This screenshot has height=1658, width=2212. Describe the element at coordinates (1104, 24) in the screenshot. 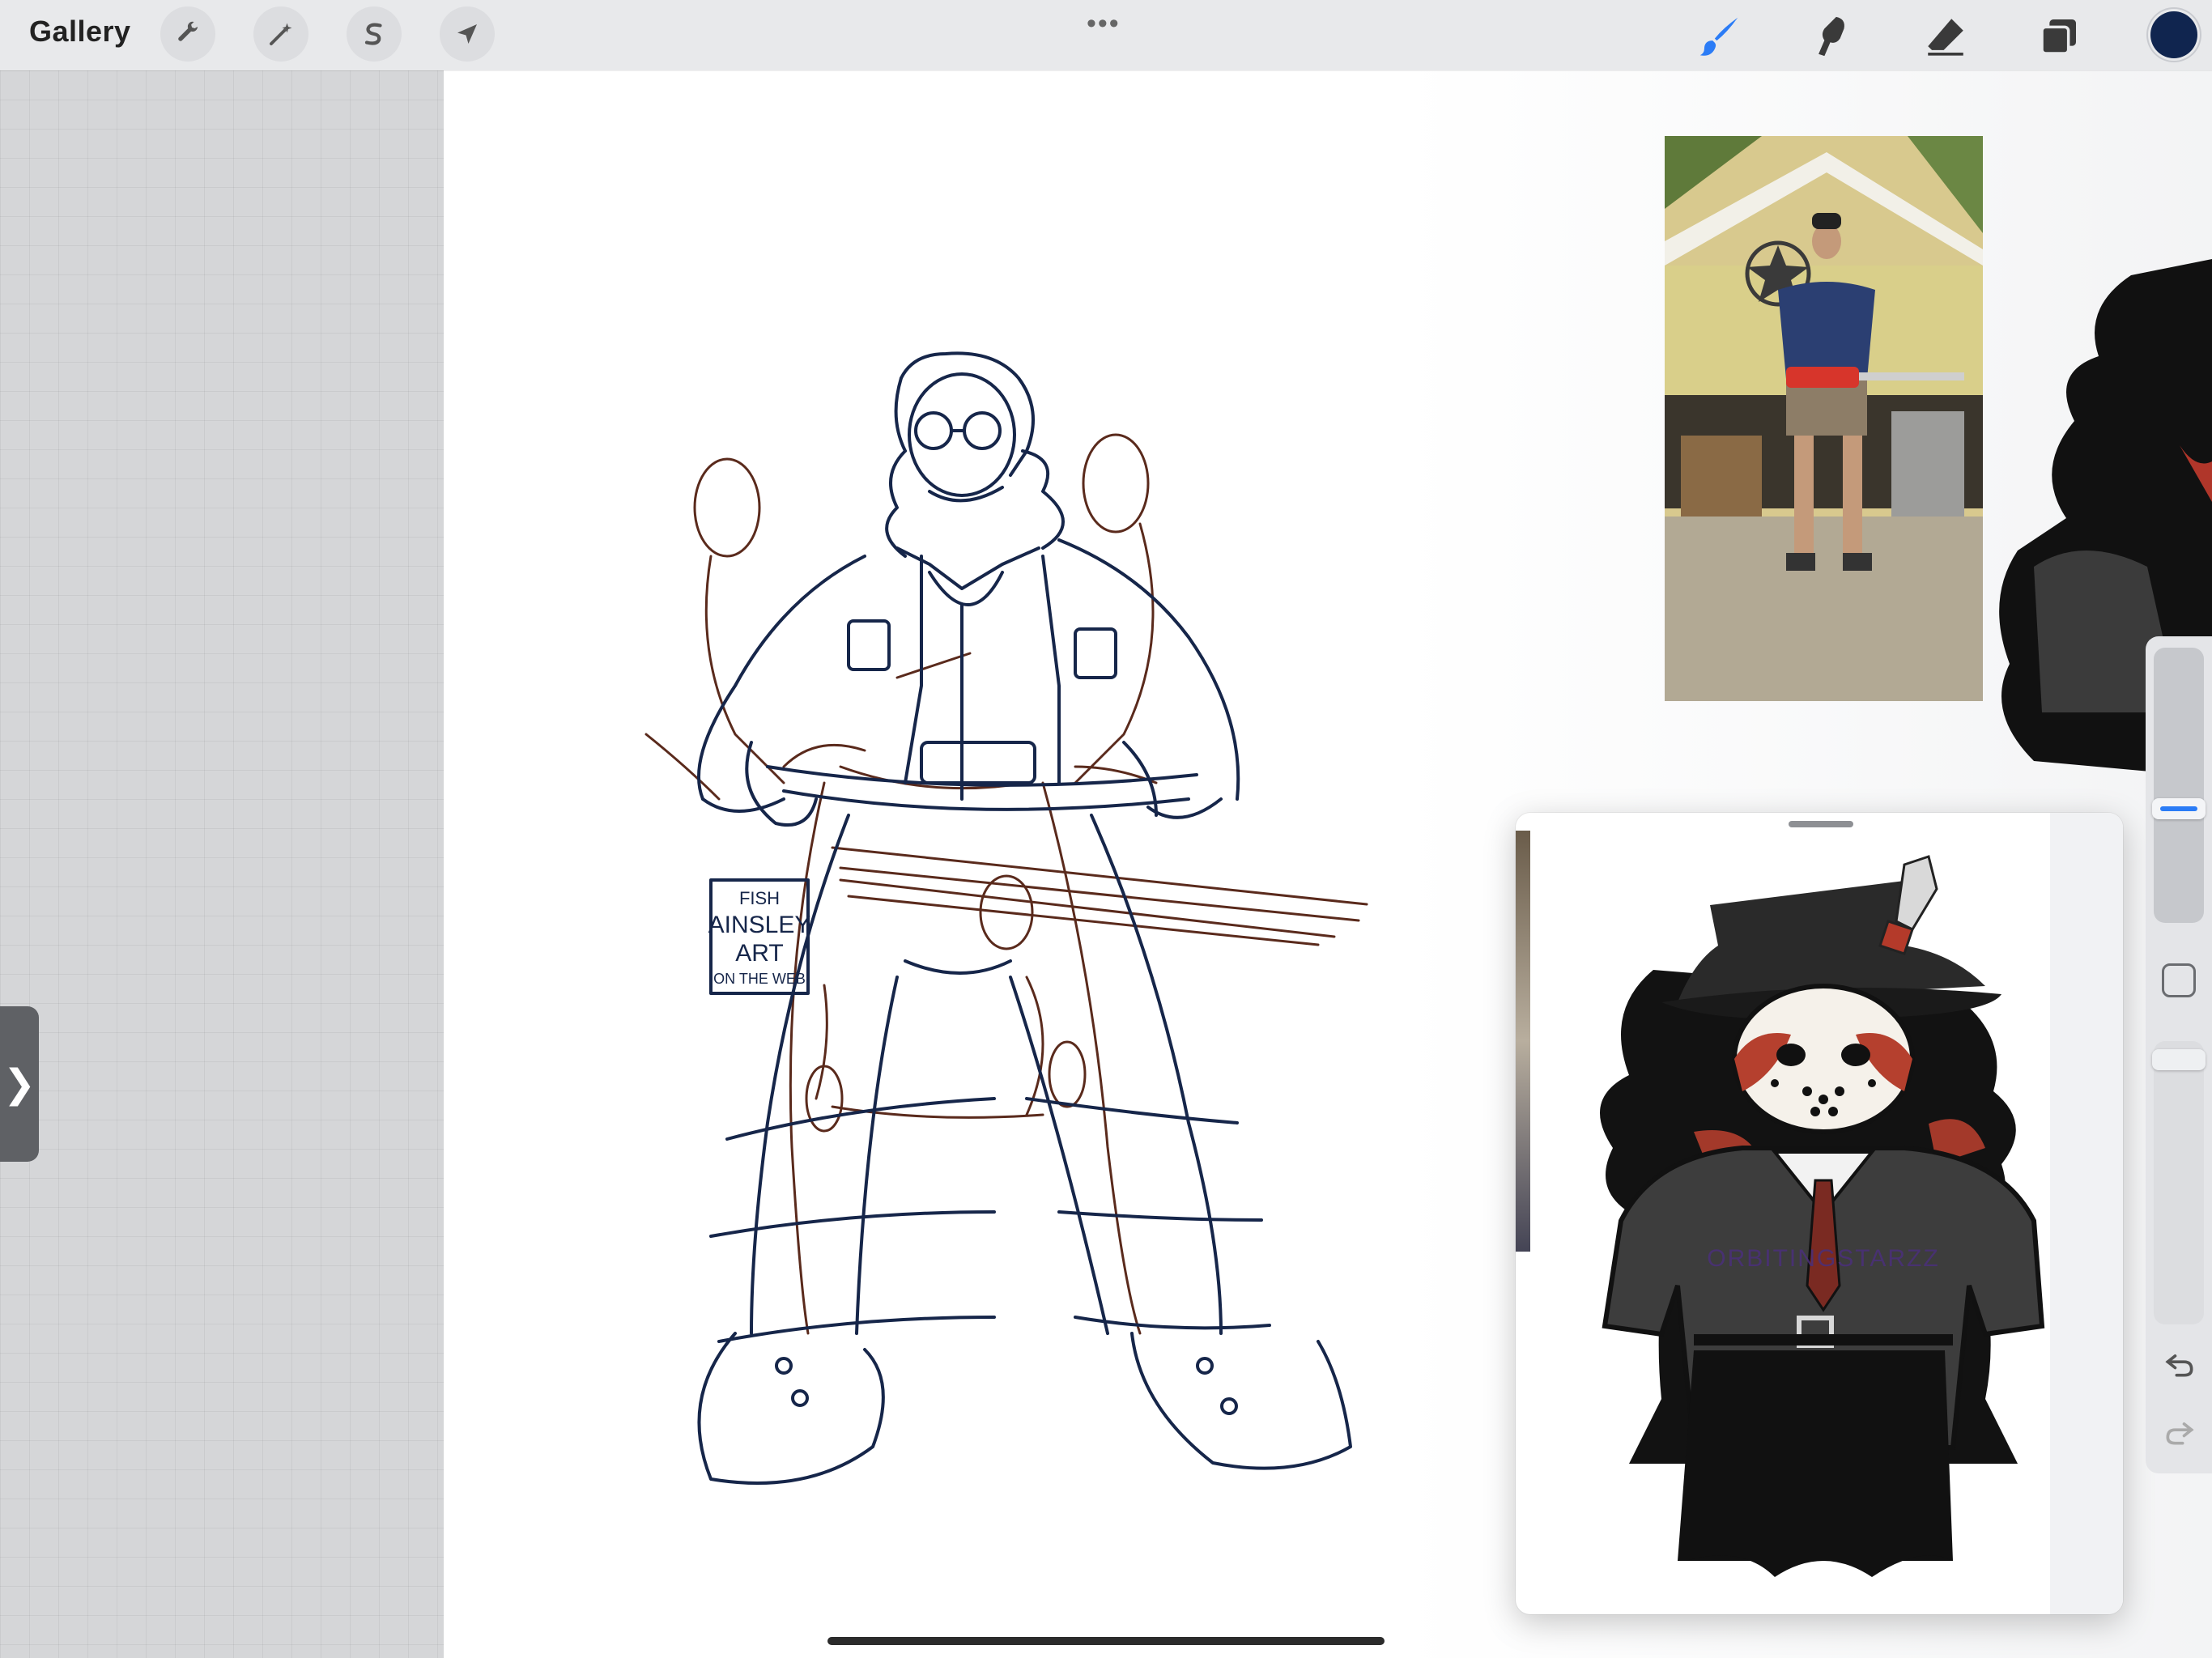

I see `more-options-dots-icon: •••` at that location.